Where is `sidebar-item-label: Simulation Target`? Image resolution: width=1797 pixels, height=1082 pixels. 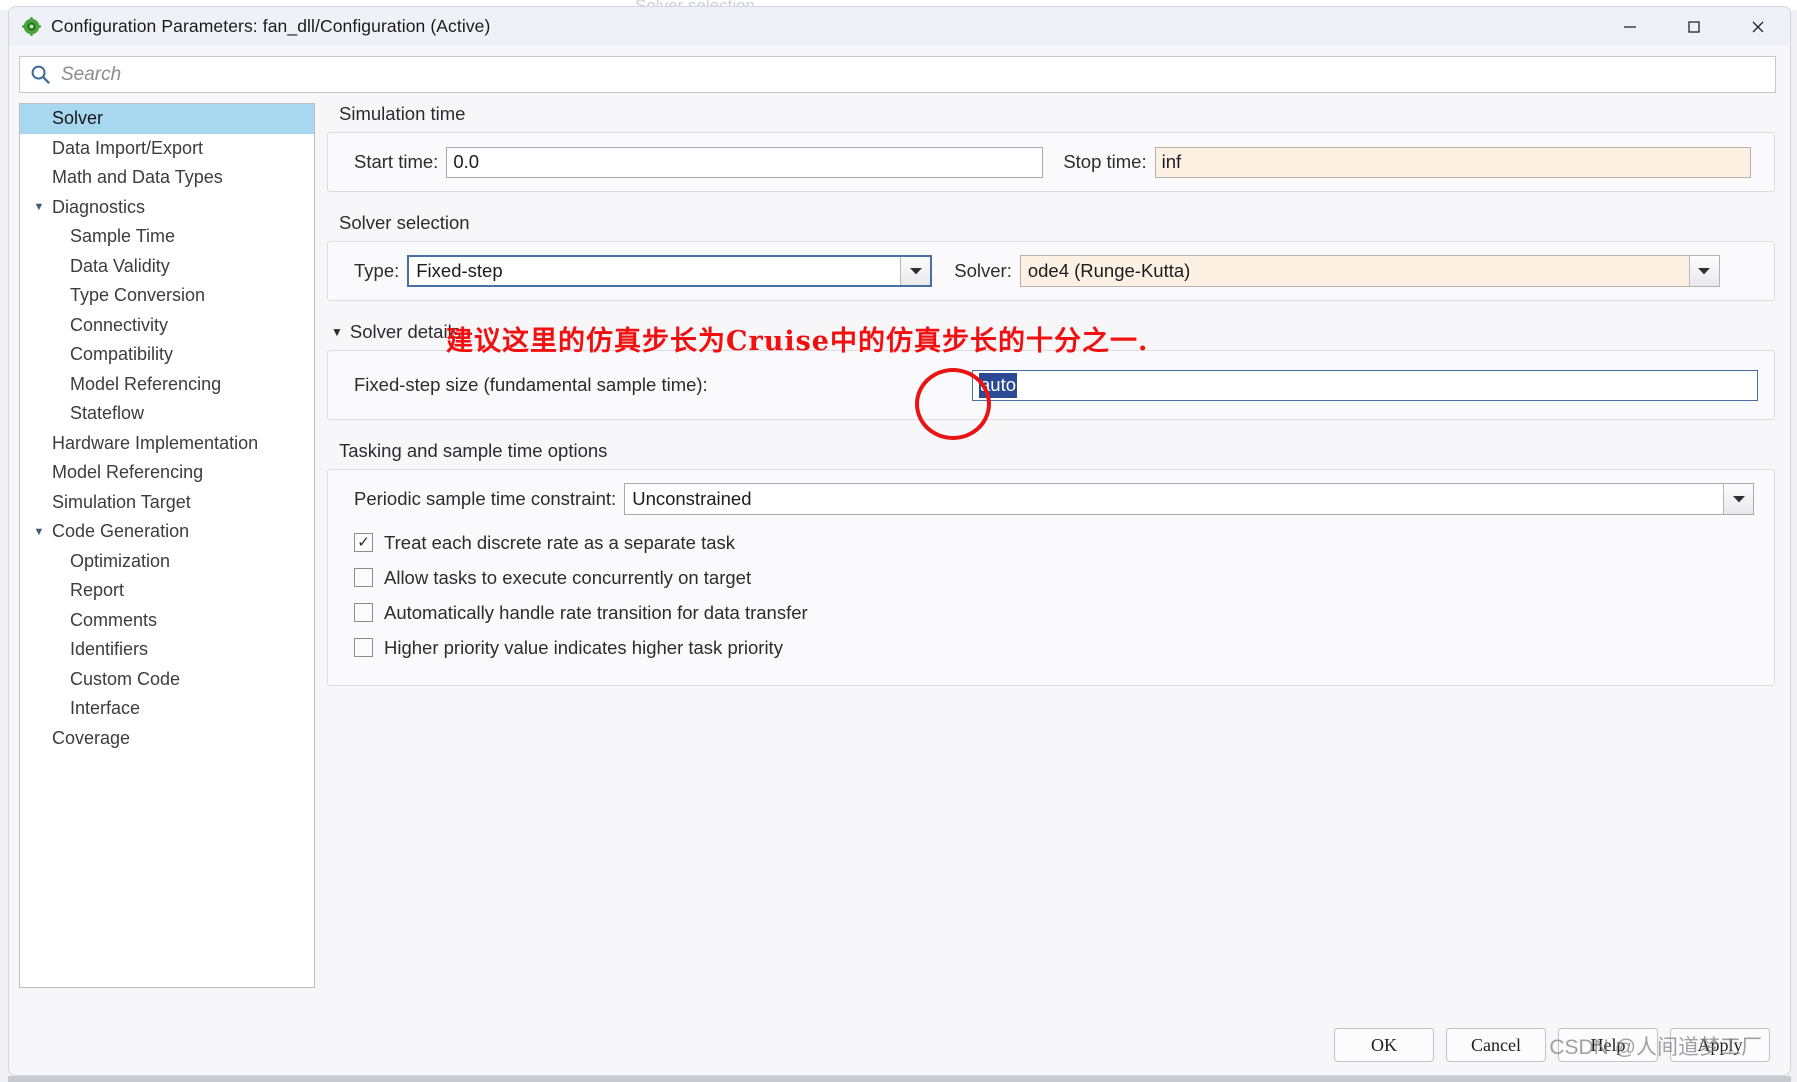 sidebar-item-label: Simulation Target is located at coordinates (121, 501).